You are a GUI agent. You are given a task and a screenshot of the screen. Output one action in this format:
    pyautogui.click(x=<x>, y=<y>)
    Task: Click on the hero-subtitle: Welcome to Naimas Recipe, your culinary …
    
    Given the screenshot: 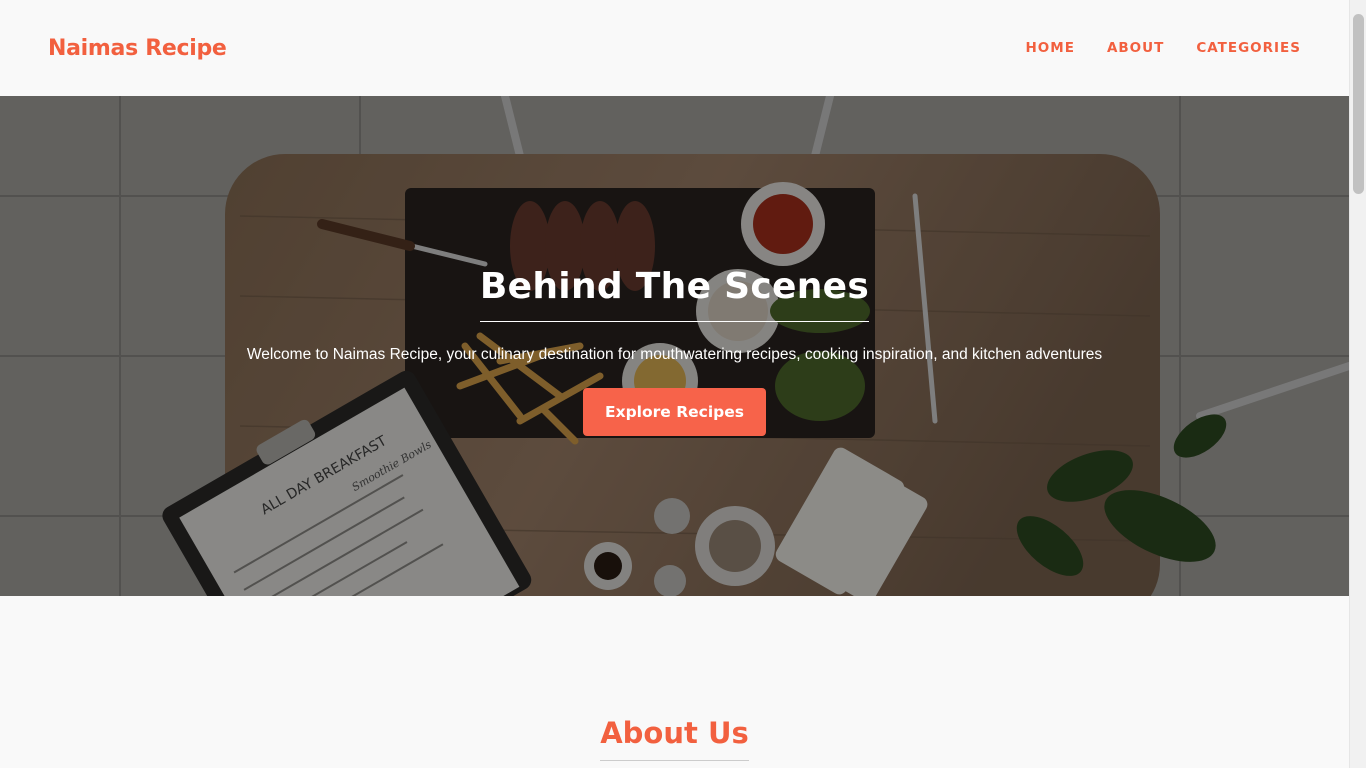 What is the action you would take?
    pyautogui.click(x=674, y=354)
    